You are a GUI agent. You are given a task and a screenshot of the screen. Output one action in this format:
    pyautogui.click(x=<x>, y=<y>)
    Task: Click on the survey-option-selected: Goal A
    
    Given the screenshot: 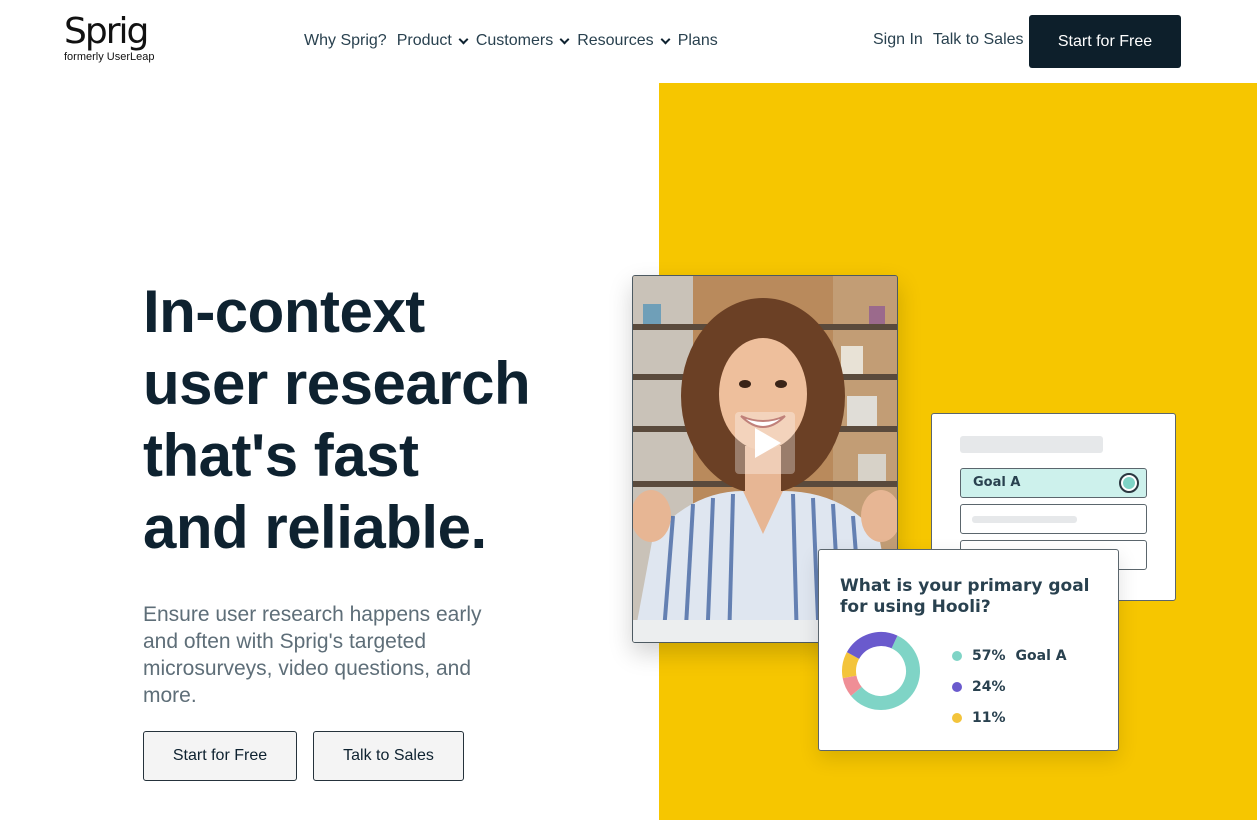 What is the action you would take?
    pyautogui.click(x=1053, y=483)
    